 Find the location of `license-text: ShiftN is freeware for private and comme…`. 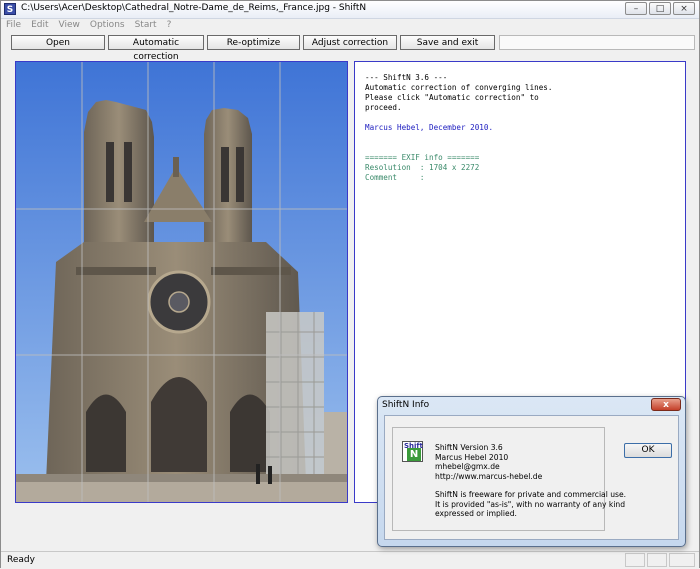

license-text: ShiftN is freeware for private and comme… is located at coordinates (531, 494).